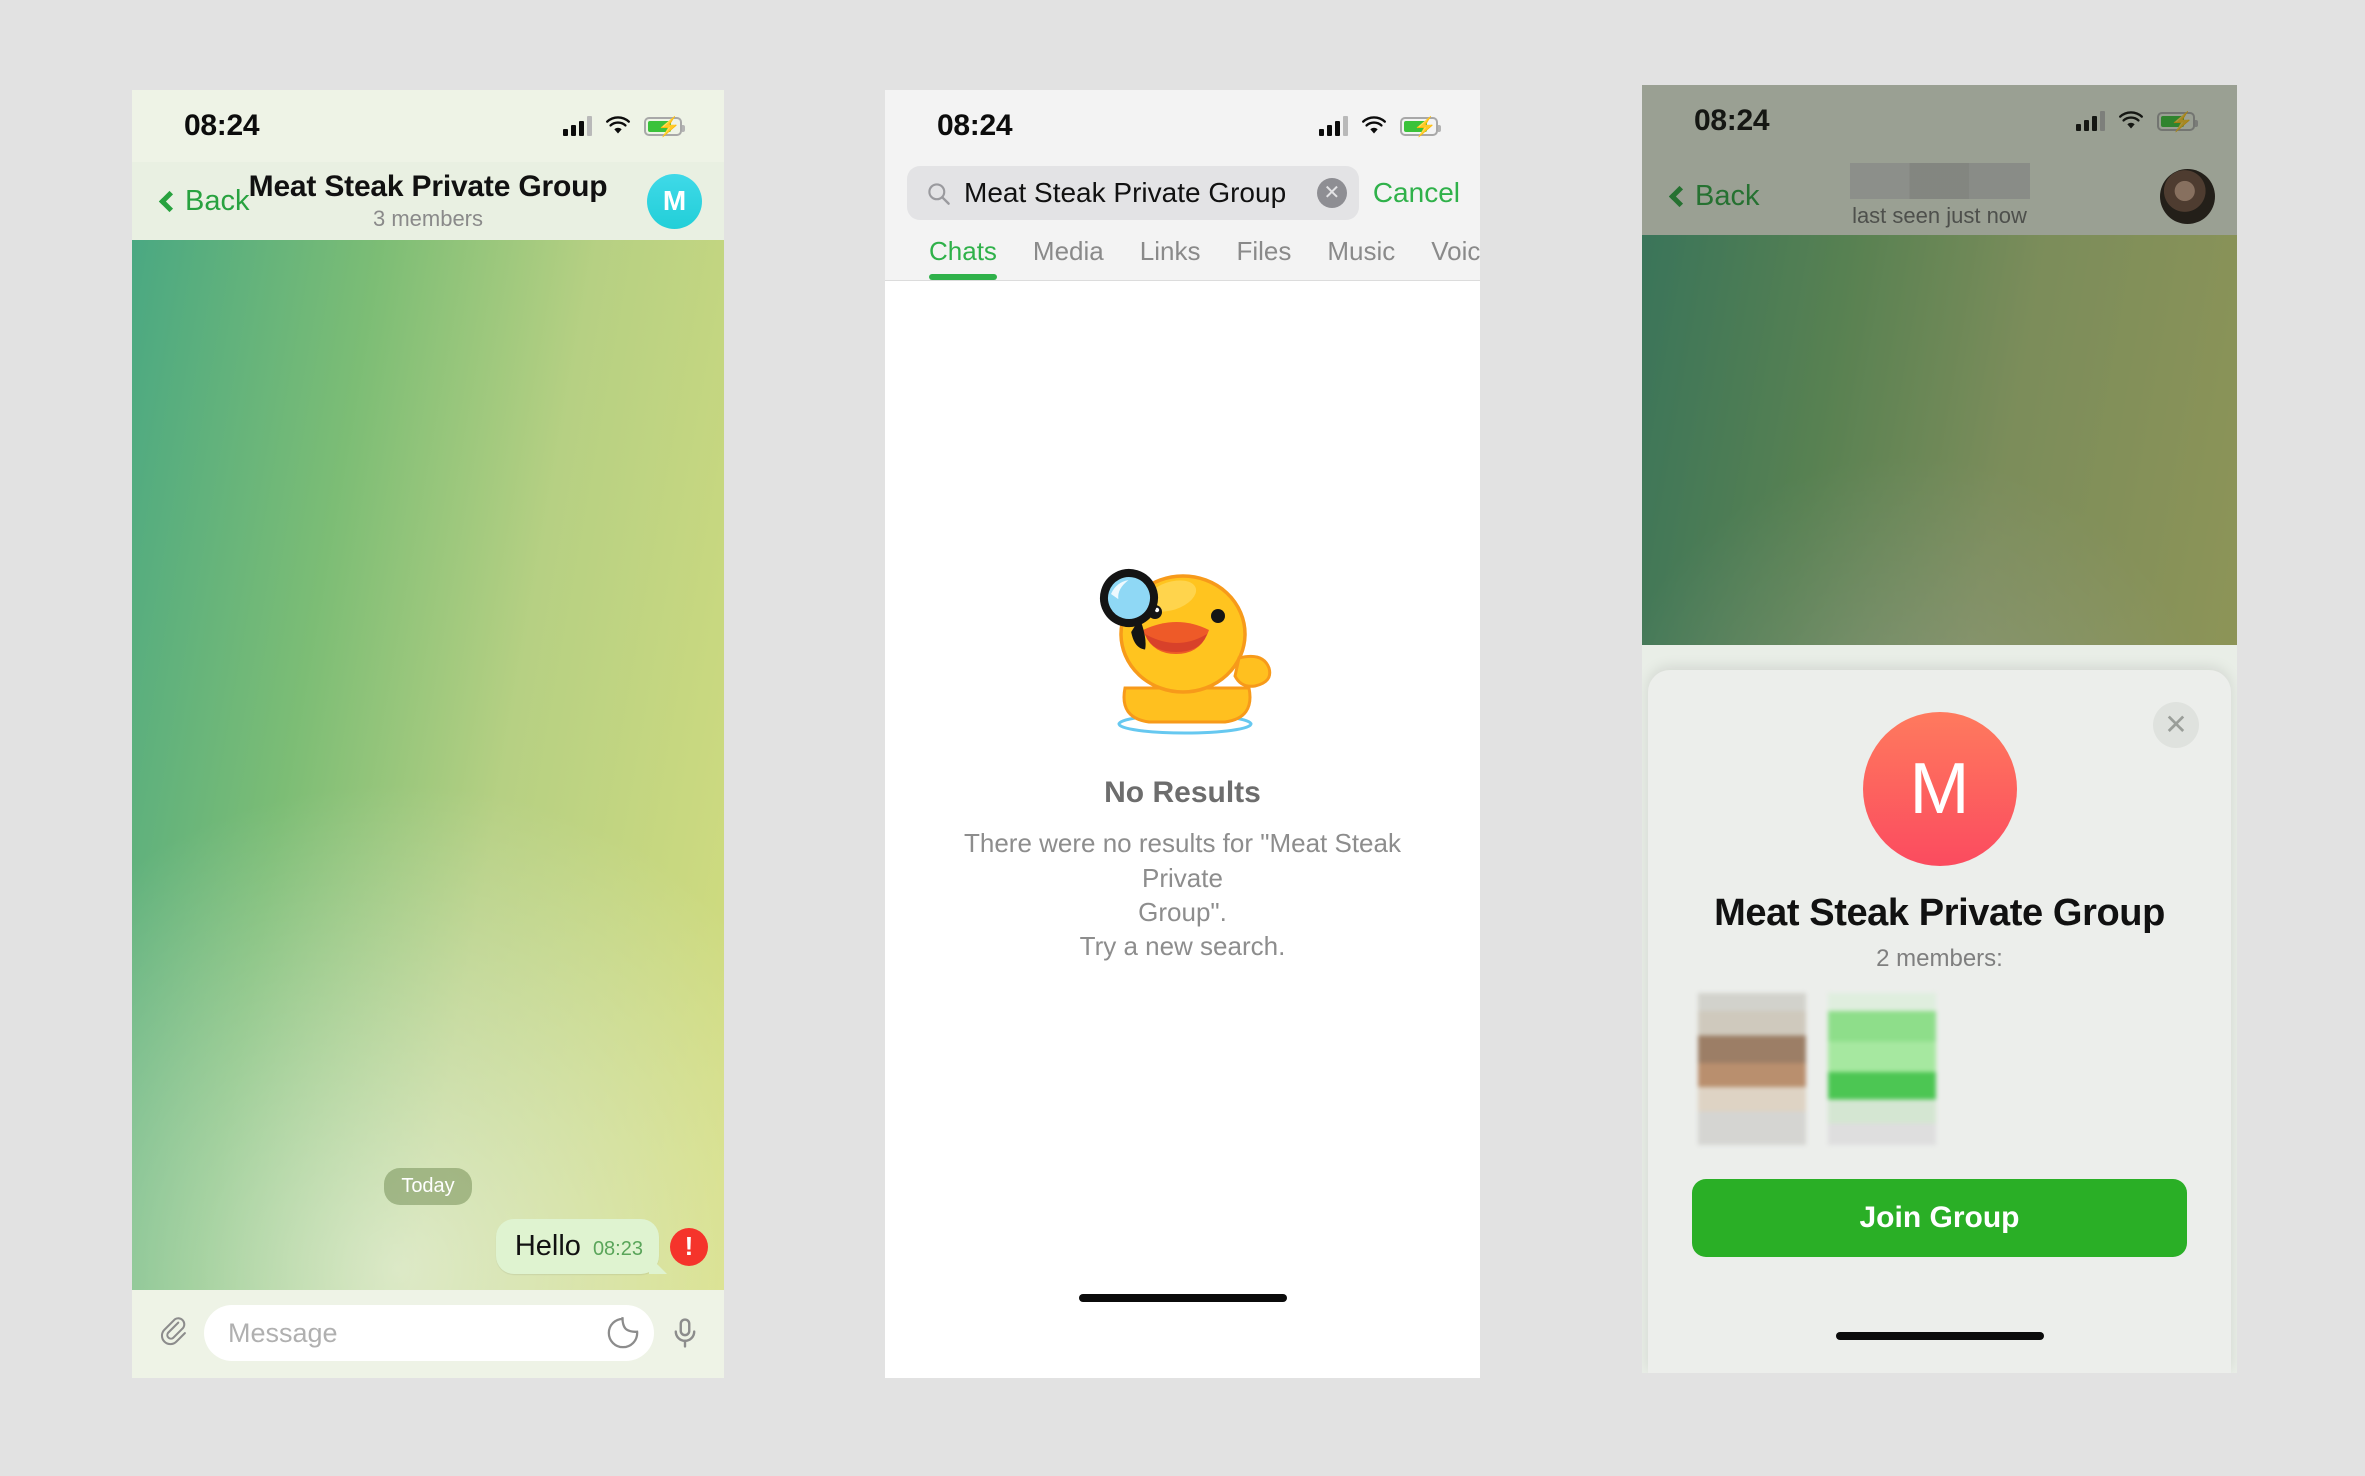  I want to click on send-failed-icon: !, so click(689, 1246).